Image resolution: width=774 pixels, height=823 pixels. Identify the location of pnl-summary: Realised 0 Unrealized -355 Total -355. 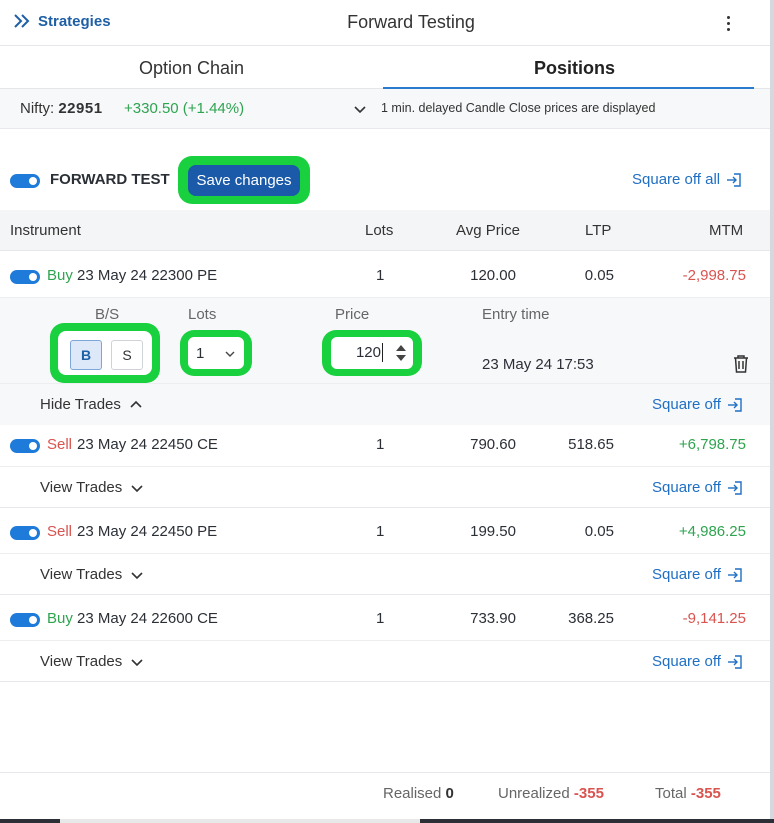
(385, 793).